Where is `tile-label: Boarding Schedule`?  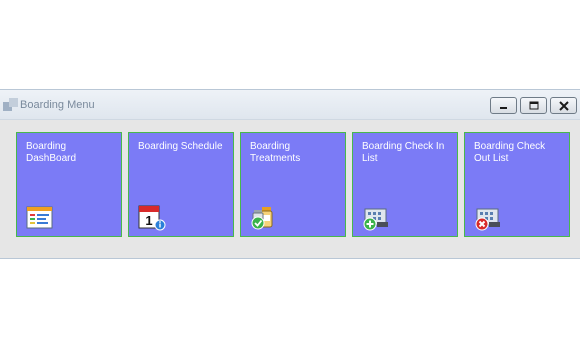 tile-label: Boarding Schedule is located at coordinates (180, 146).